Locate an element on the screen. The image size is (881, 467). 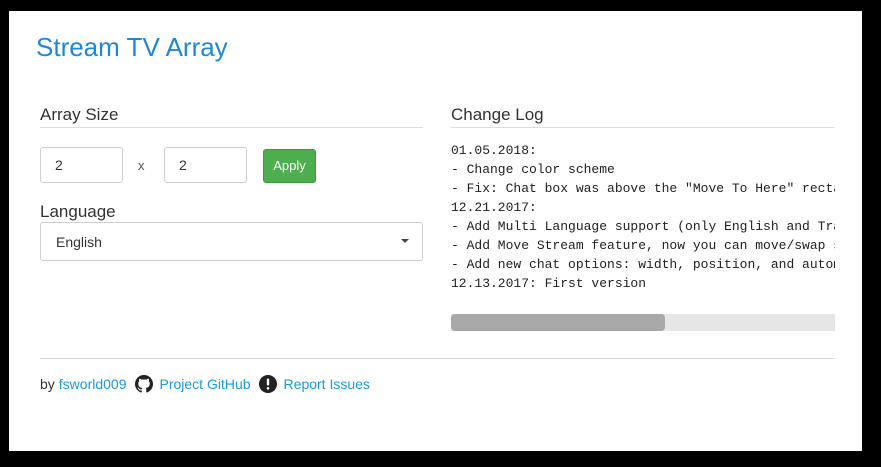
apply-button: Apply is located at coordinates (289, 166).